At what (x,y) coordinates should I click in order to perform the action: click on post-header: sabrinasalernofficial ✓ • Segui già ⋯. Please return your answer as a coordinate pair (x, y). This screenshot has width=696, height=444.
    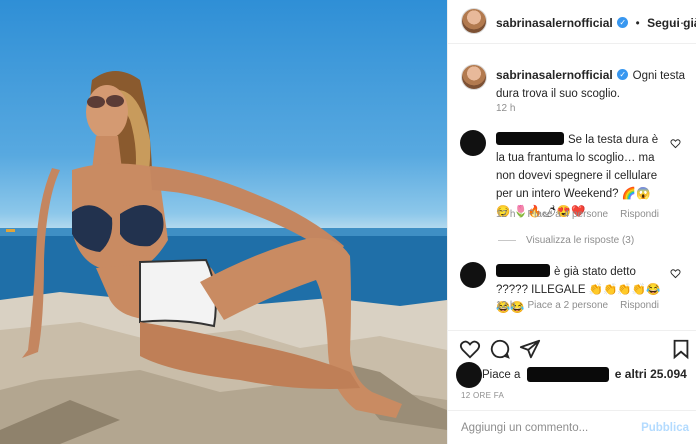
    Looking at the image, I should click on (572, 22).